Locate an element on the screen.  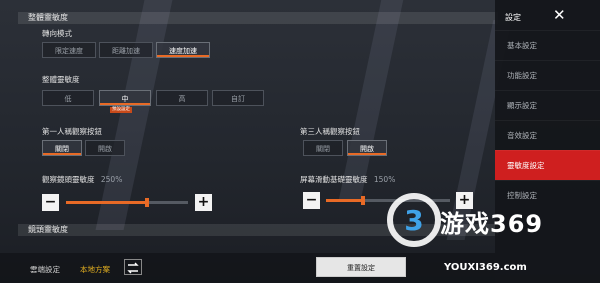
turn-mode-option-limited: 限定速度 is located at coordinates (69, 50).